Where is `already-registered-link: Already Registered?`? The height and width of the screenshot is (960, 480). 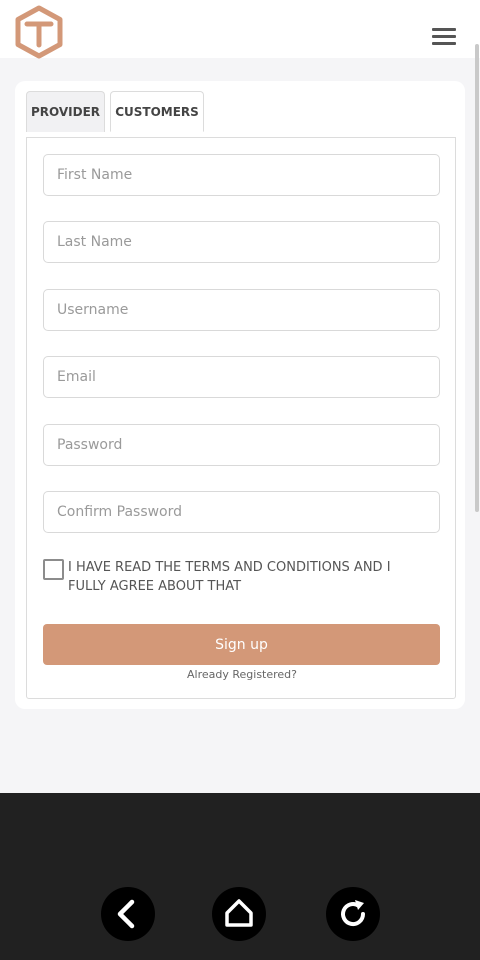
already-registered-link: Already Registered? is located at coordinates (242, 674).